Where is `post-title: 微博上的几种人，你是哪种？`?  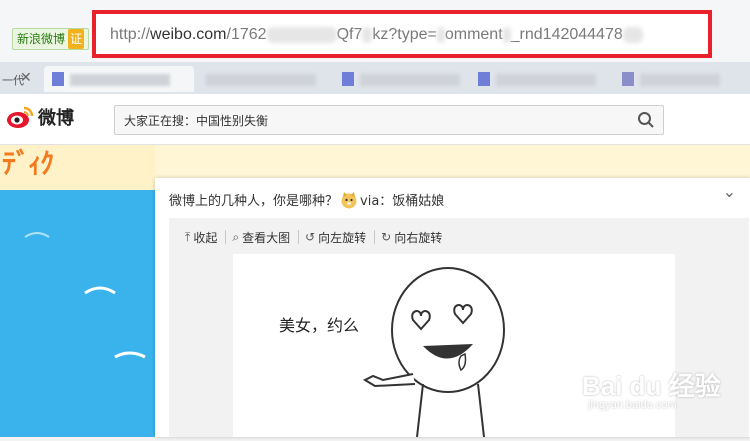 post-title: 微博上的几种人，你是哪种？ is located at coordinates (254, 201).